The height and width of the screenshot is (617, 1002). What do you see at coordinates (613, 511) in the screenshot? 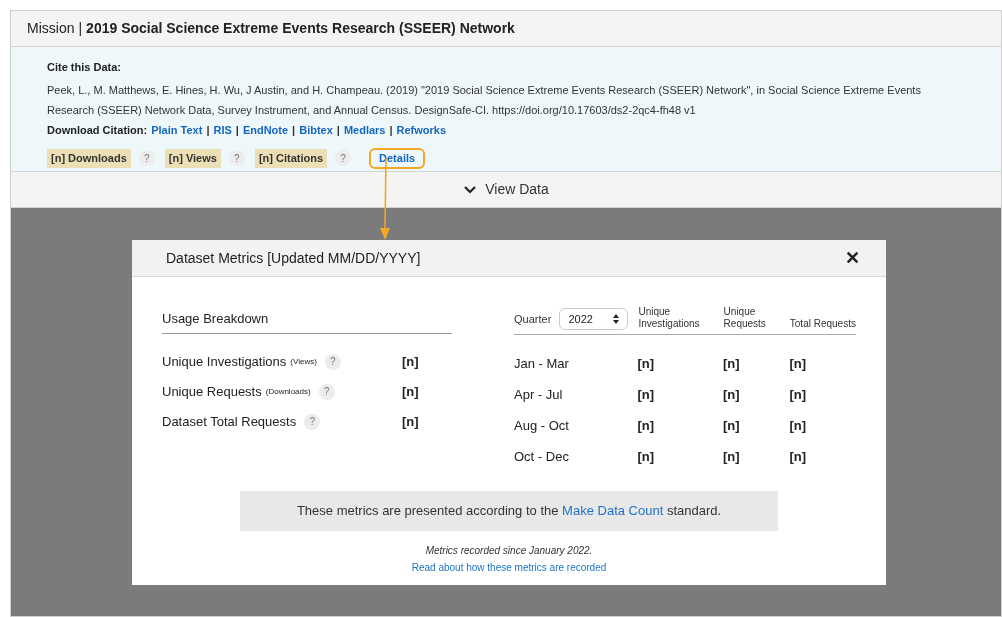
I see `make-data-count-link: Make Data Count` at bounding box center [613, 511].